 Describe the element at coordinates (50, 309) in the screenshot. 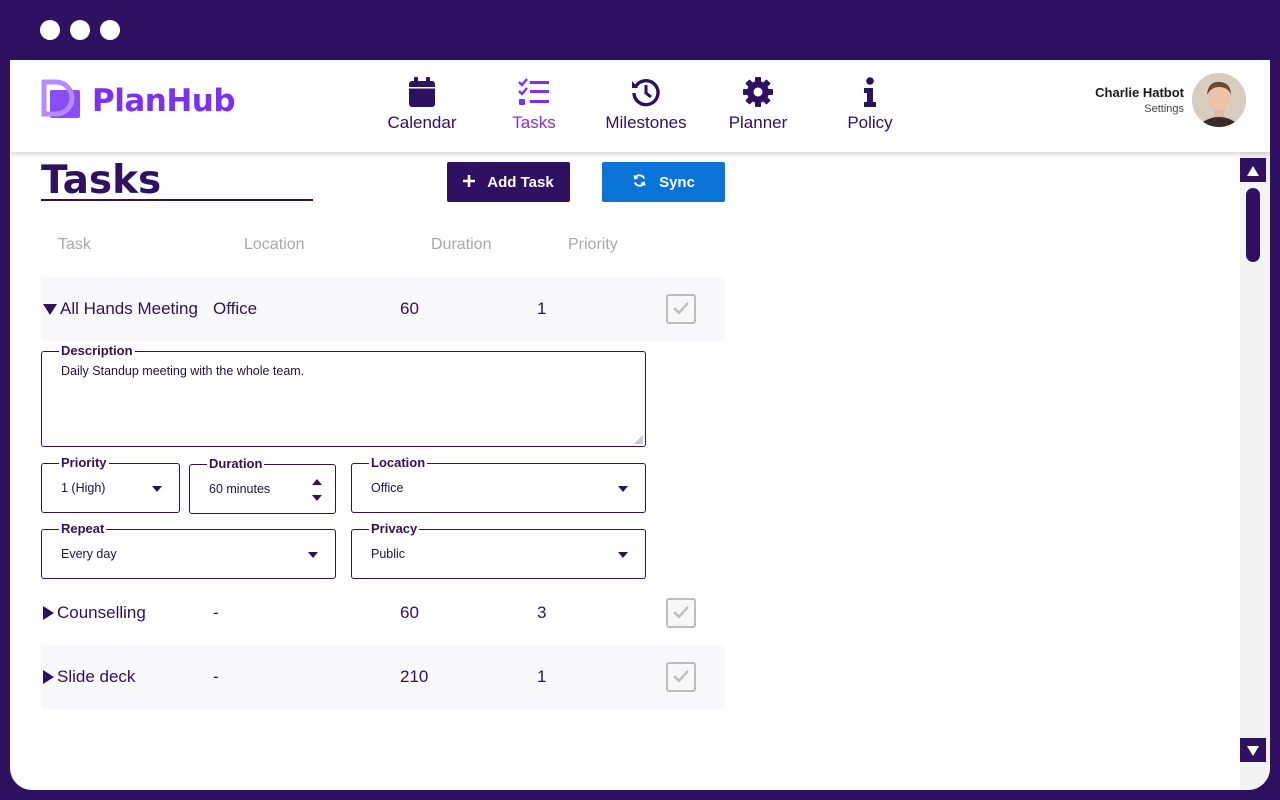

I see `collapse-caret-icon` at that location.